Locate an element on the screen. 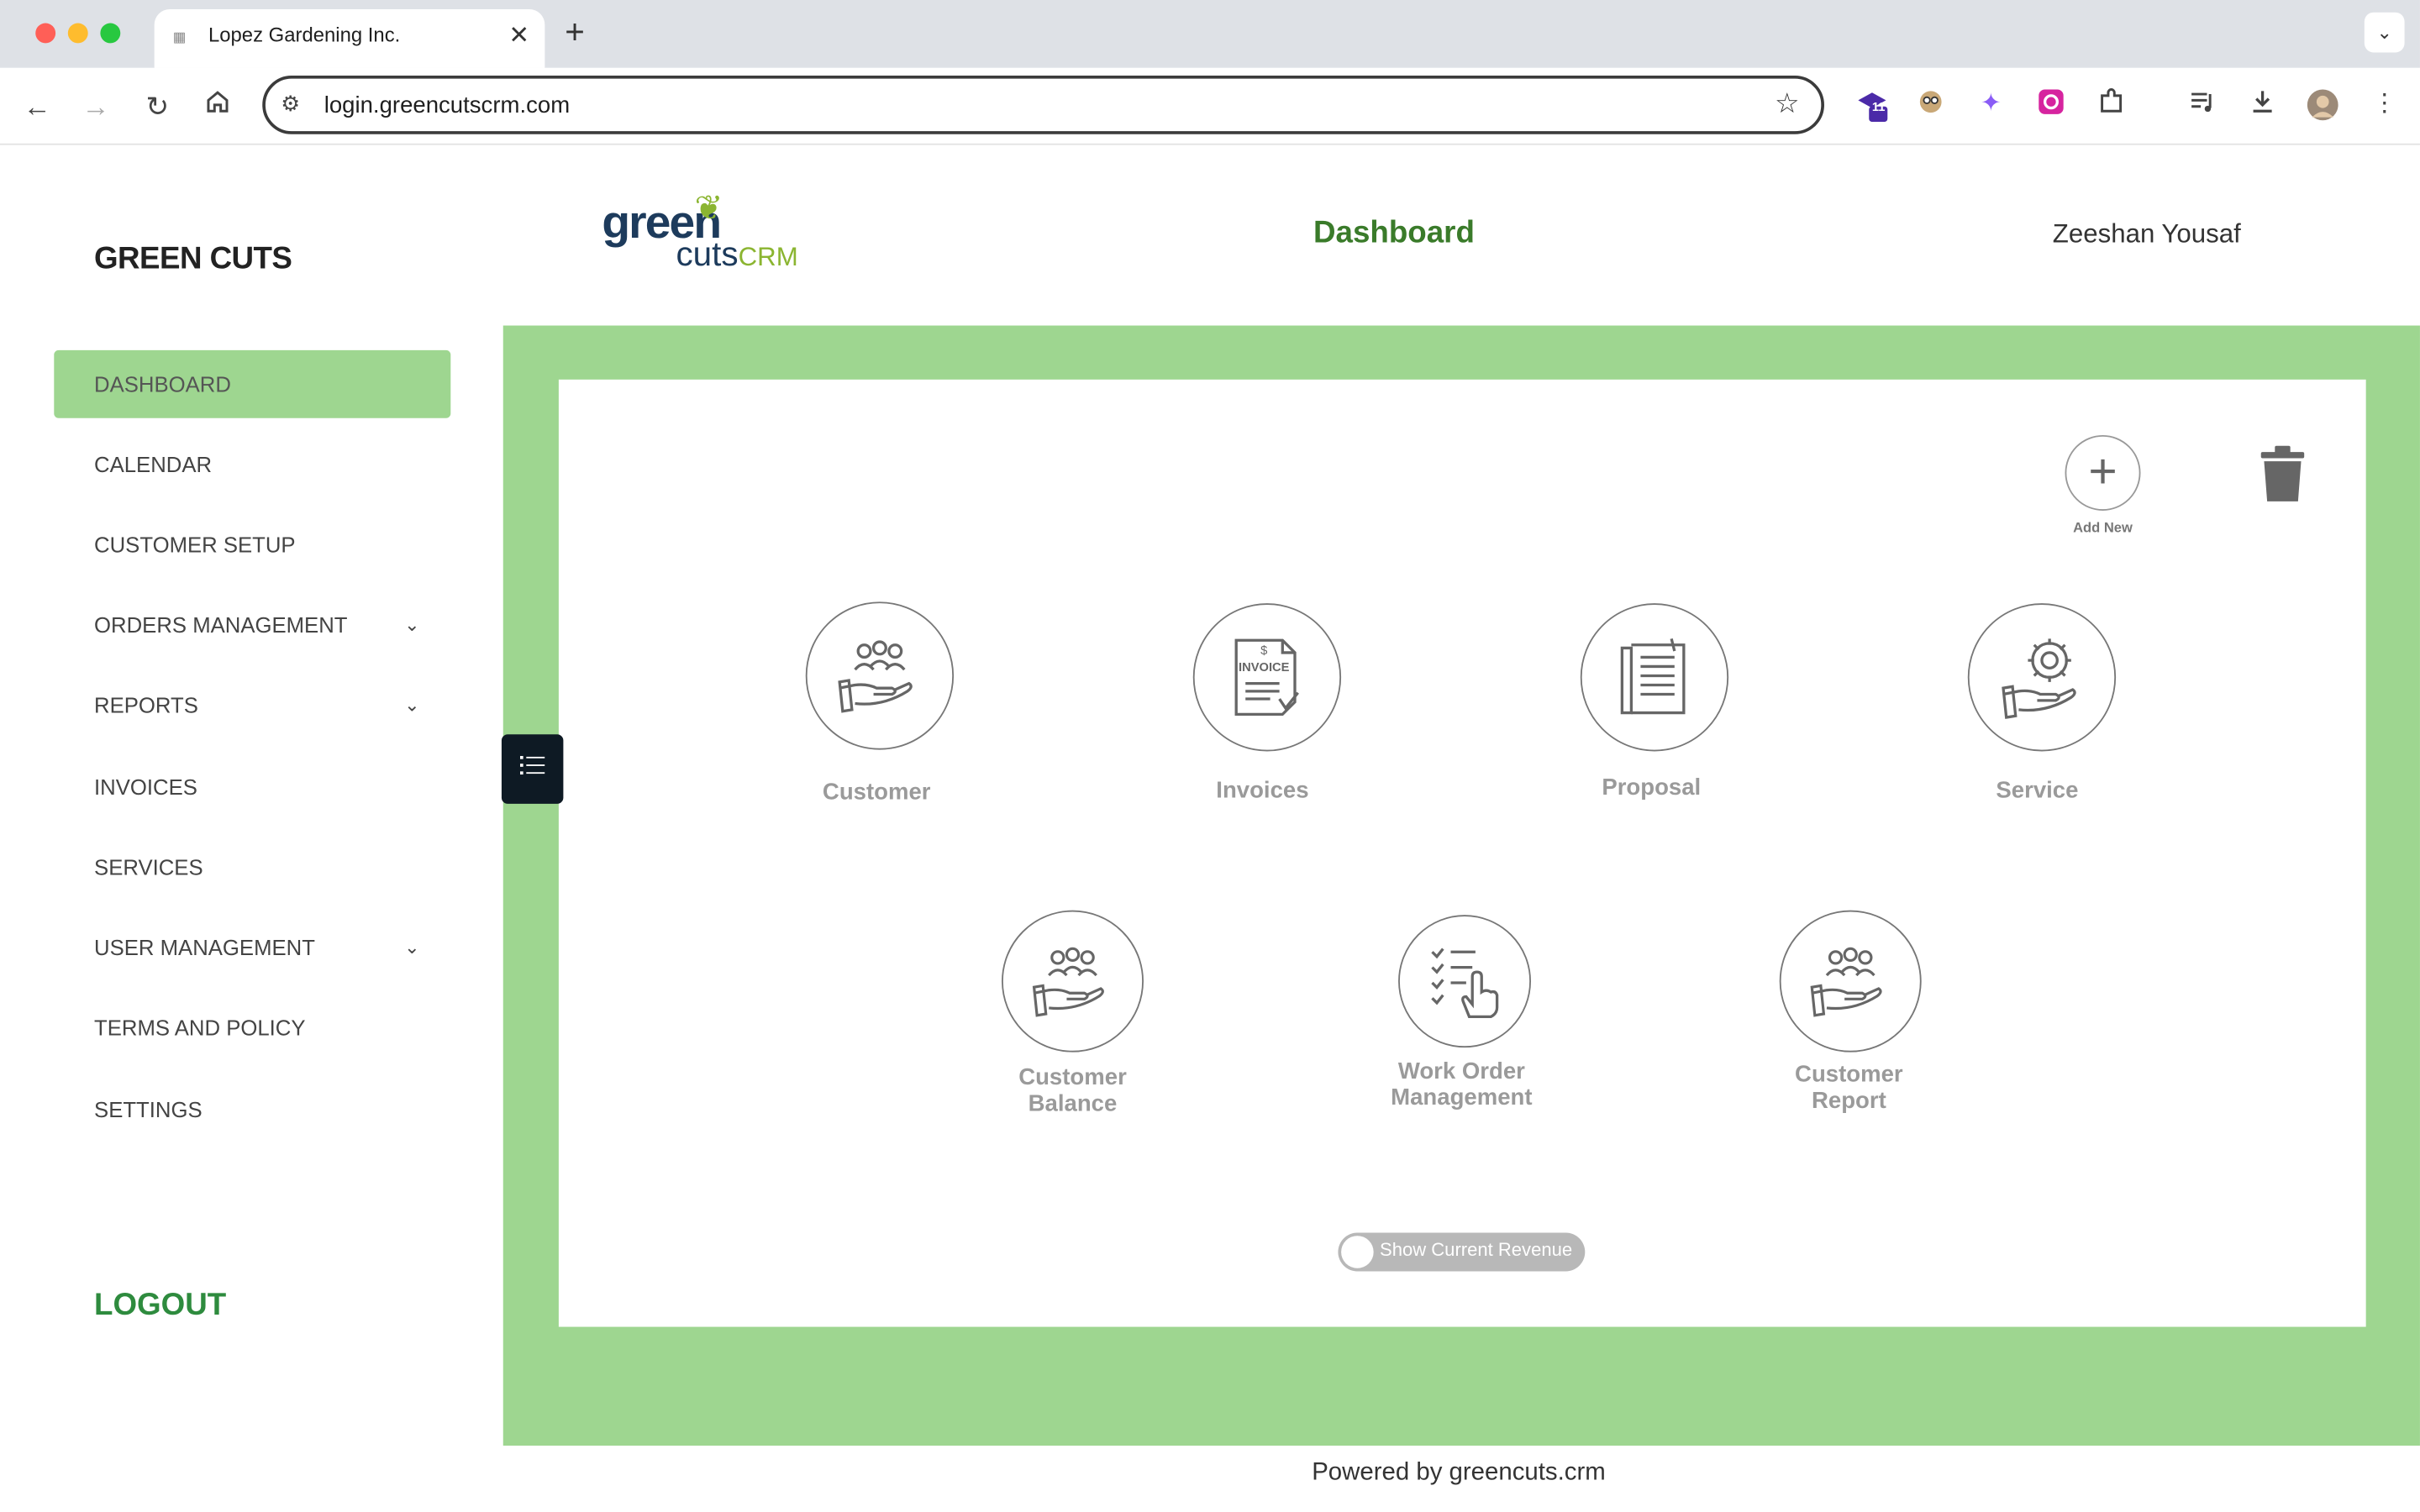 The width and height of the screenshot is (2420, 1512). browser-tab: ▦ Lopez Gardening Inc. ✕ is located at coordinates (349, 38).